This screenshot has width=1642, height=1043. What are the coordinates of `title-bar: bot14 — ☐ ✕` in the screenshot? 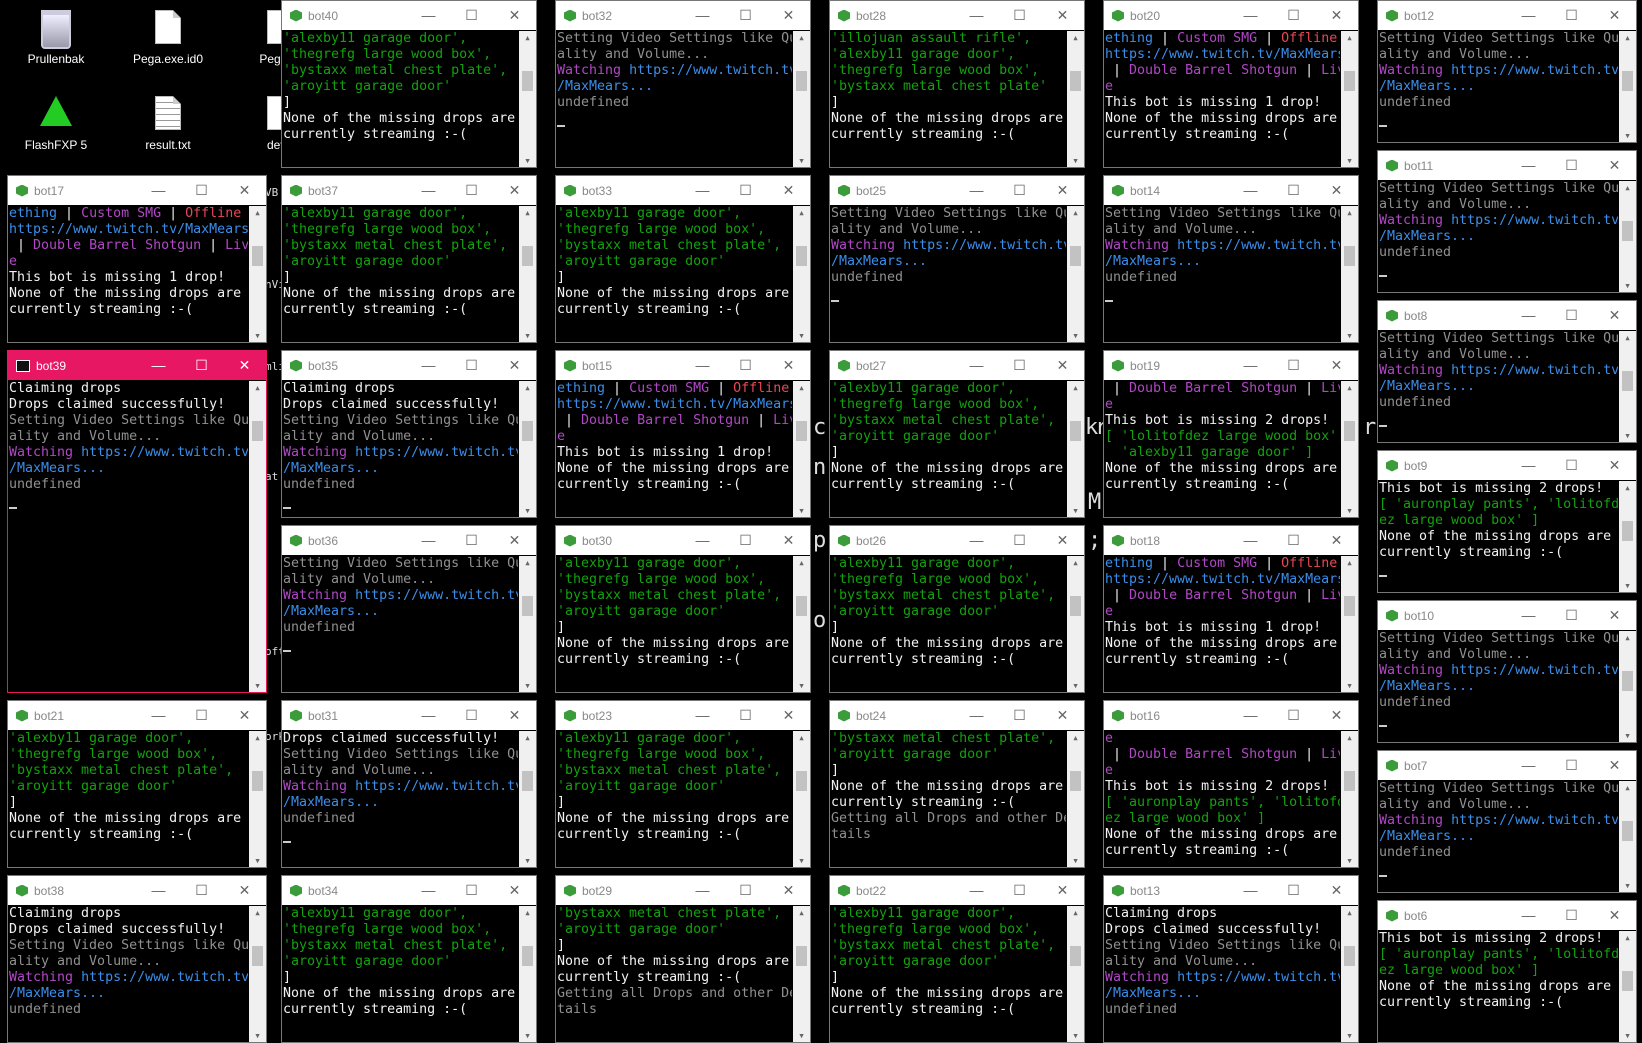 It's located at (1231, 190).